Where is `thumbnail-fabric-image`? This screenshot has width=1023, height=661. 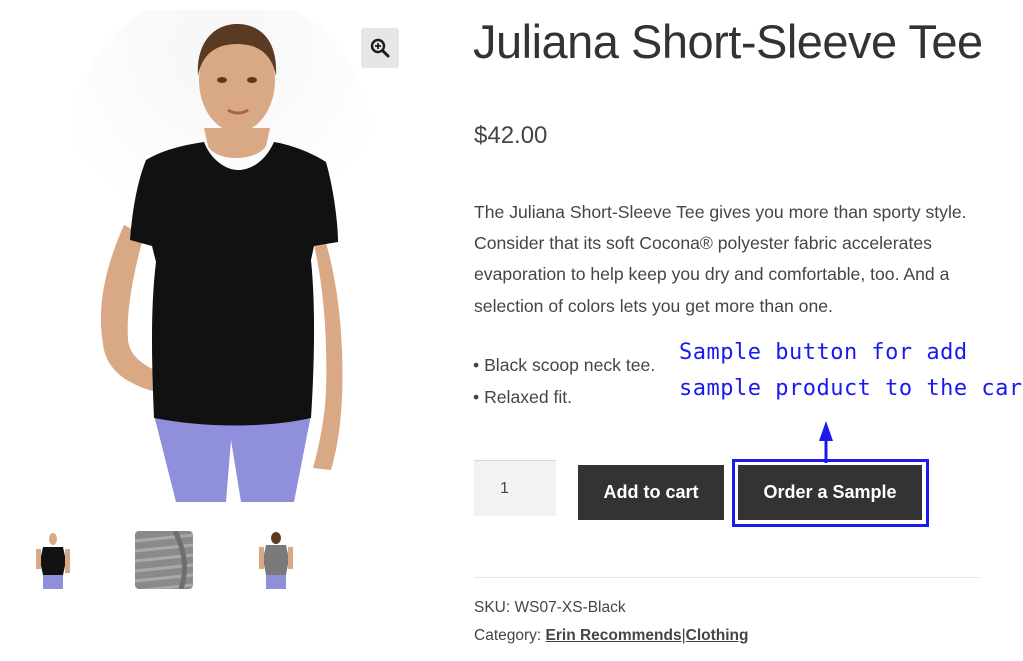 thumbnail-fabric-image is located at coordinates (164, 560).